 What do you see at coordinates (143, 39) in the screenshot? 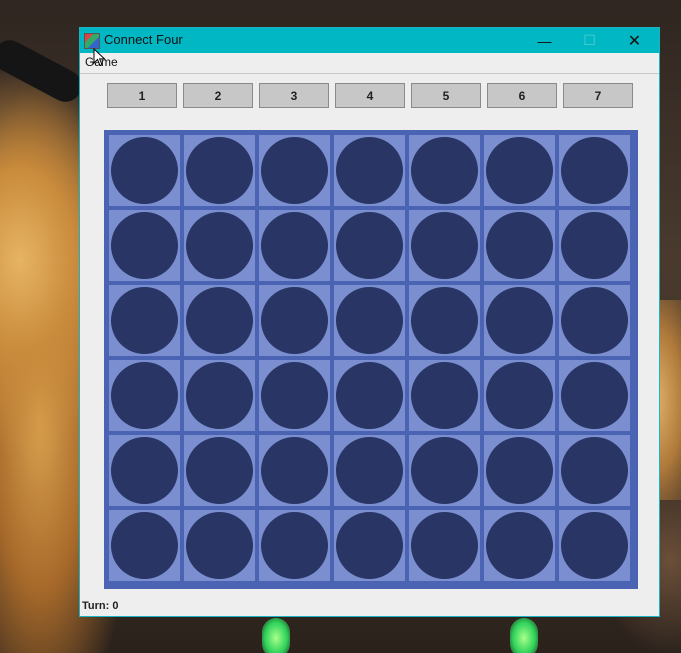
I see `window-title: Connect Four` at bounding box center [143, 39].